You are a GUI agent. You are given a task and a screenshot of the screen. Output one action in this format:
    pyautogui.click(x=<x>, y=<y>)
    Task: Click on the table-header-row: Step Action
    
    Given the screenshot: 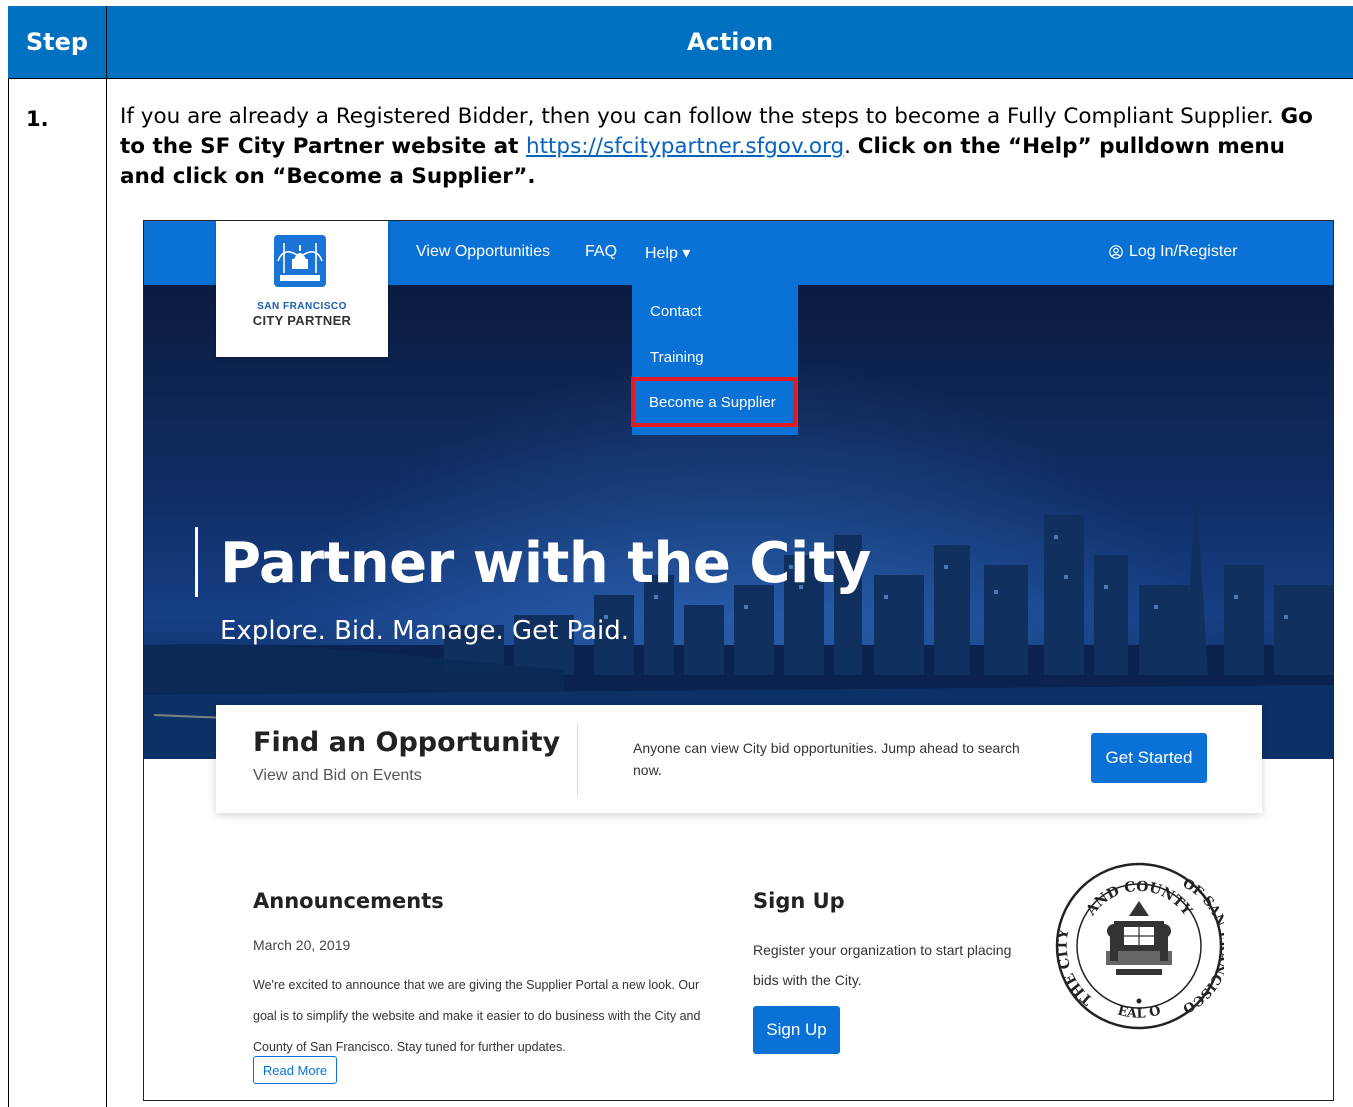 What is the action you would take?
    pyautogui.click(x=680, y=42)
    